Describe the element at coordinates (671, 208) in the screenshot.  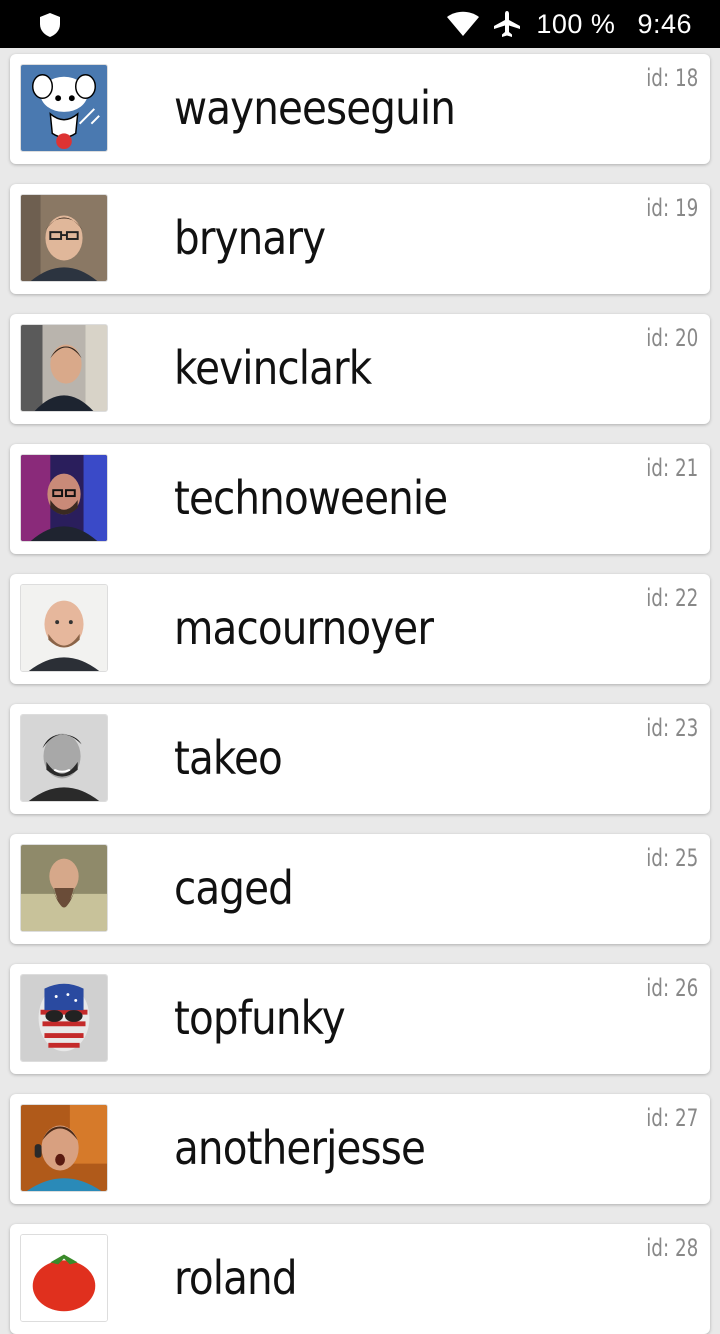
I see `user-id-label: id: 19` at that location.